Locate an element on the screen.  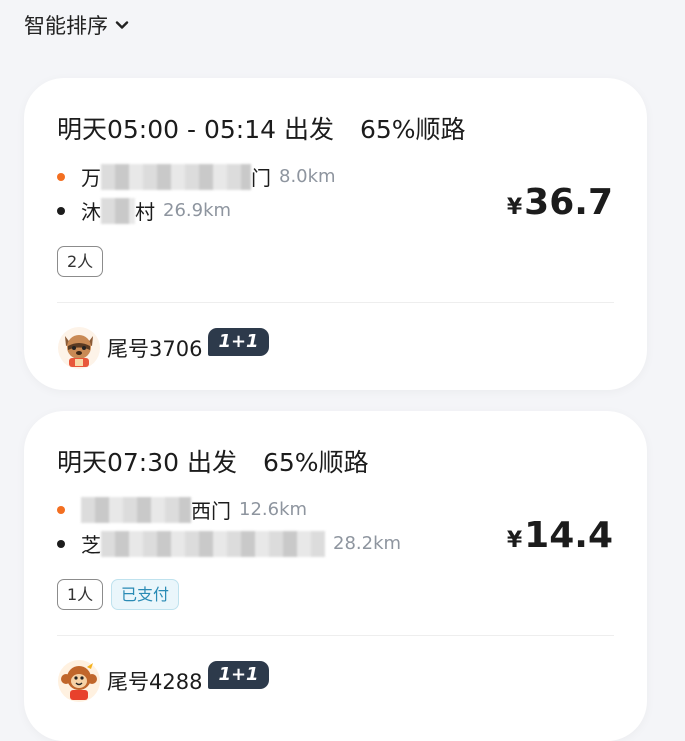
end-place-prefix: 沐 is located at coordinates (91, 212).